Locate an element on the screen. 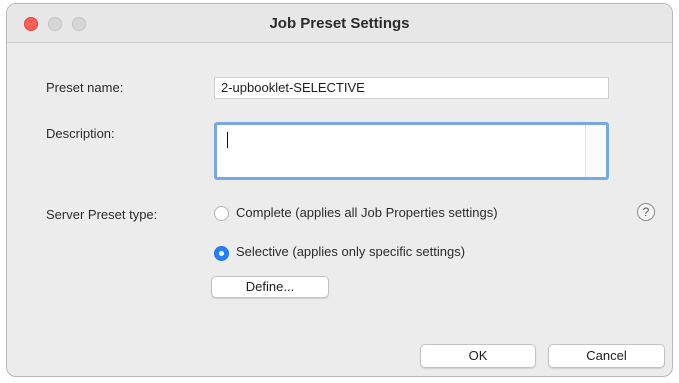  description-textarea is located at coordinates (411, 151).